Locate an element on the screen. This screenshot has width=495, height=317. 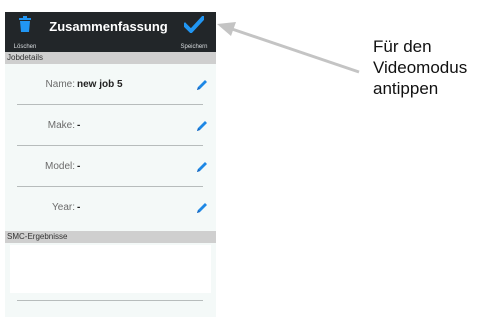
trash-icon is located at coordinates (25, 24).